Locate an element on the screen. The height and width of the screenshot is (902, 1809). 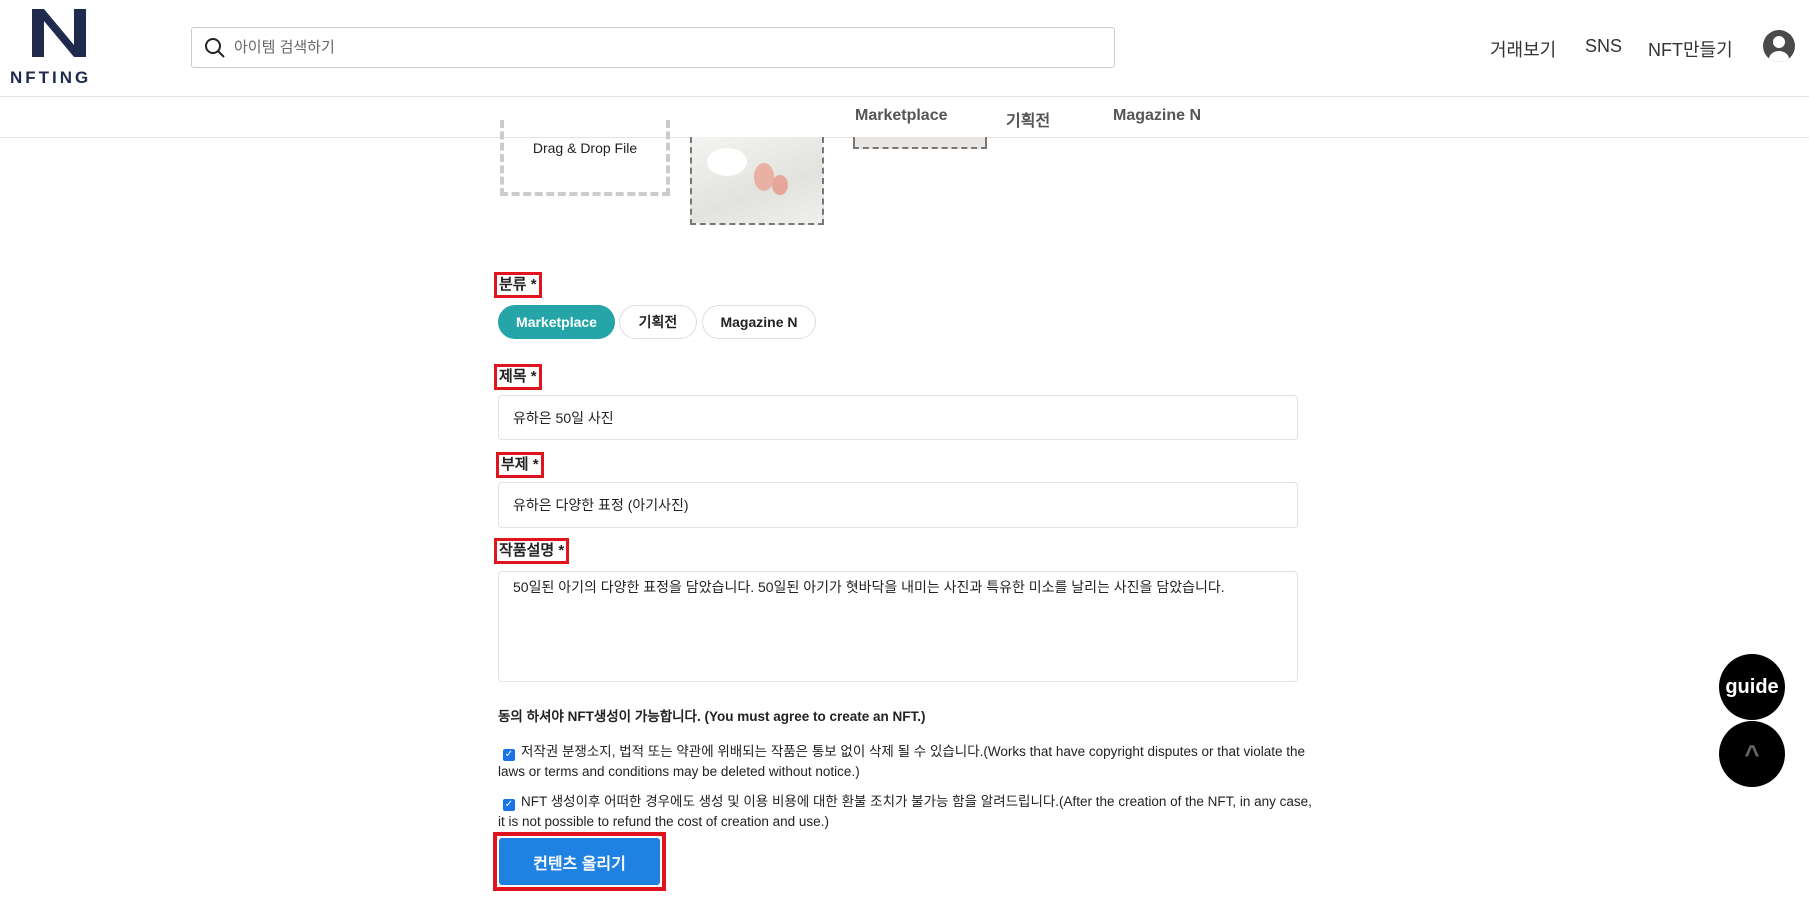
user-avatar-icon is located at coordinates (1779, 46).